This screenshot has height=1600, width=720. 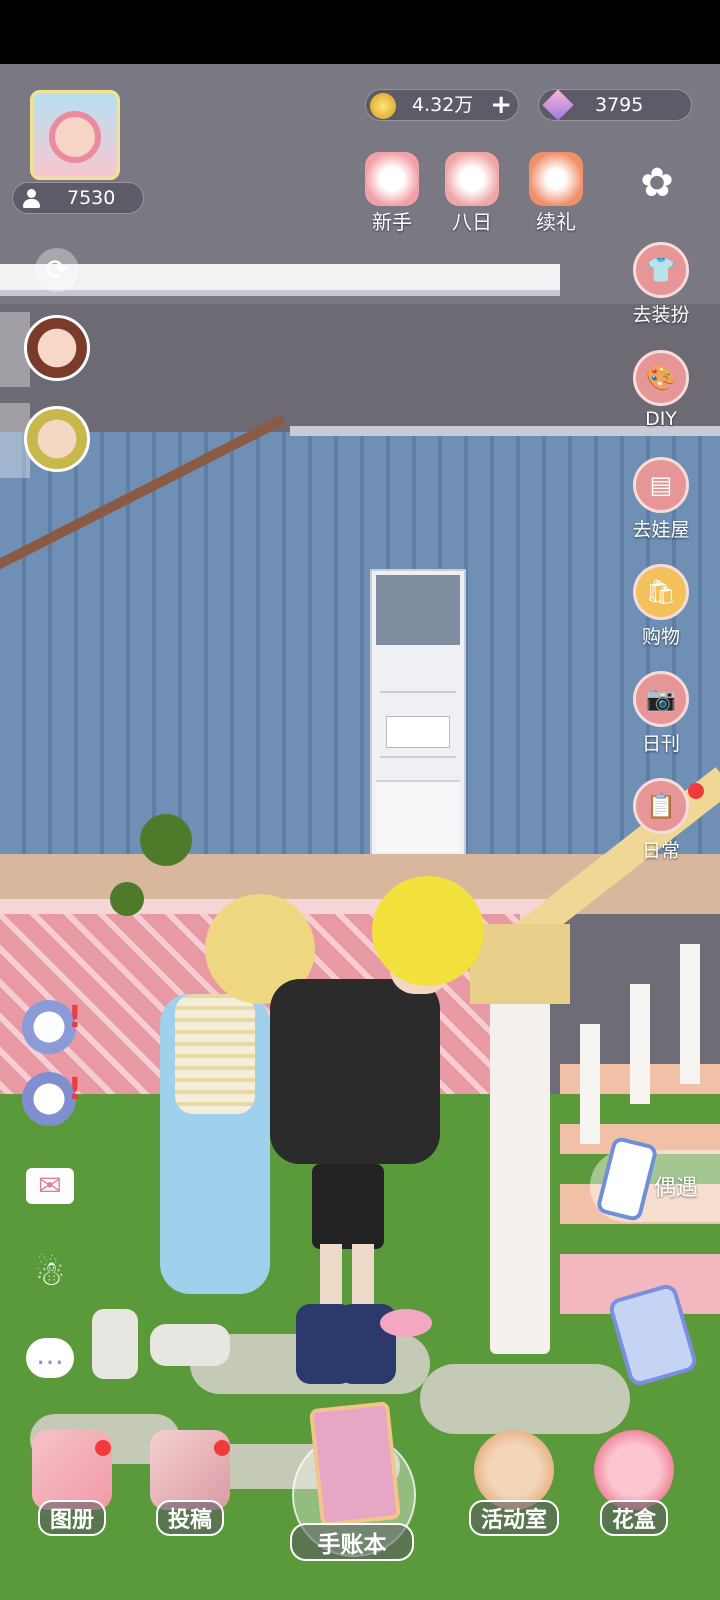 What do you see at coordinates (660, 851) in the screenshot?
I see `daily-tasks-label: 日常` at bounding box center [660, 851].